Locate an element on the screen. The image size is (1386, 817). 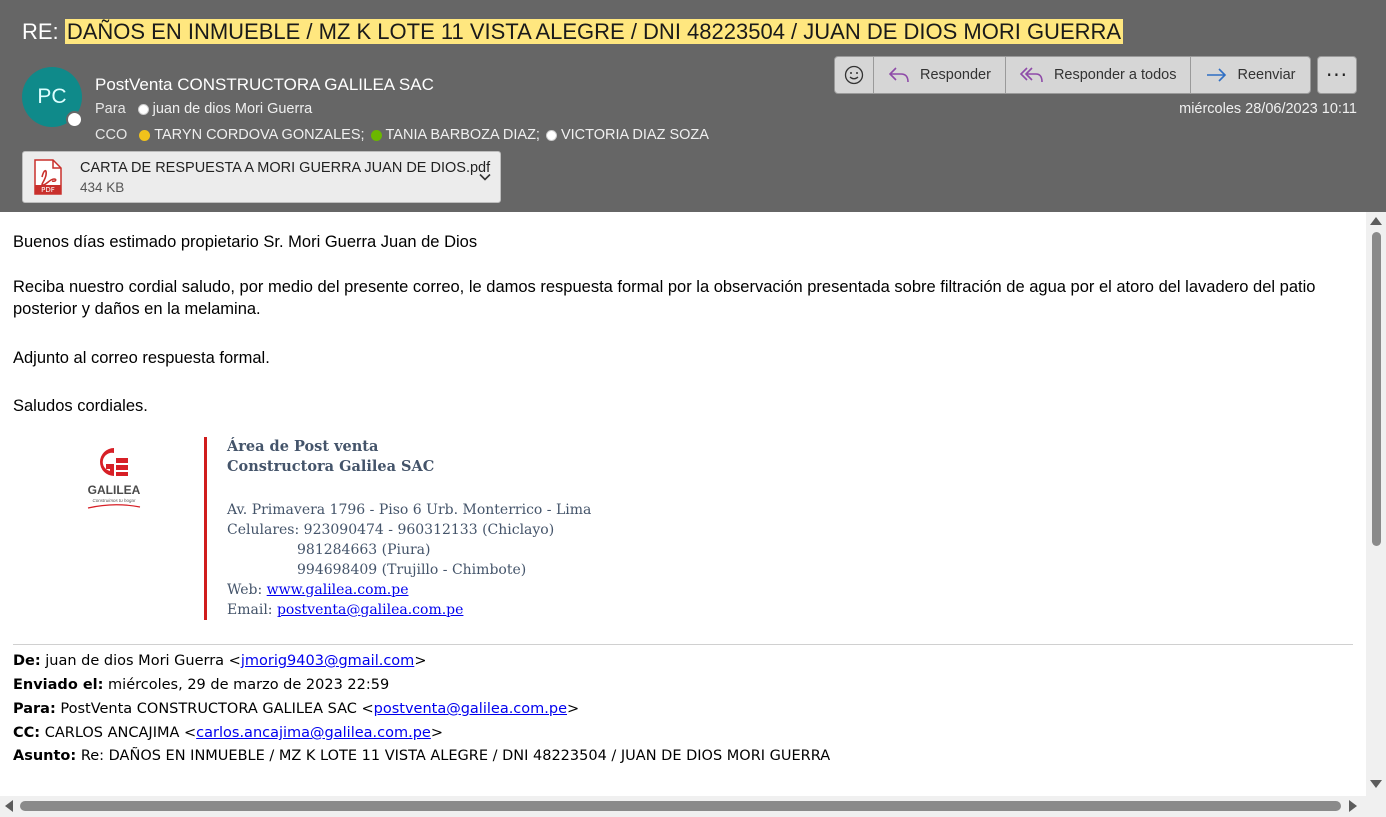
subject-prefix: RE: is located at coordinates (40, 31).